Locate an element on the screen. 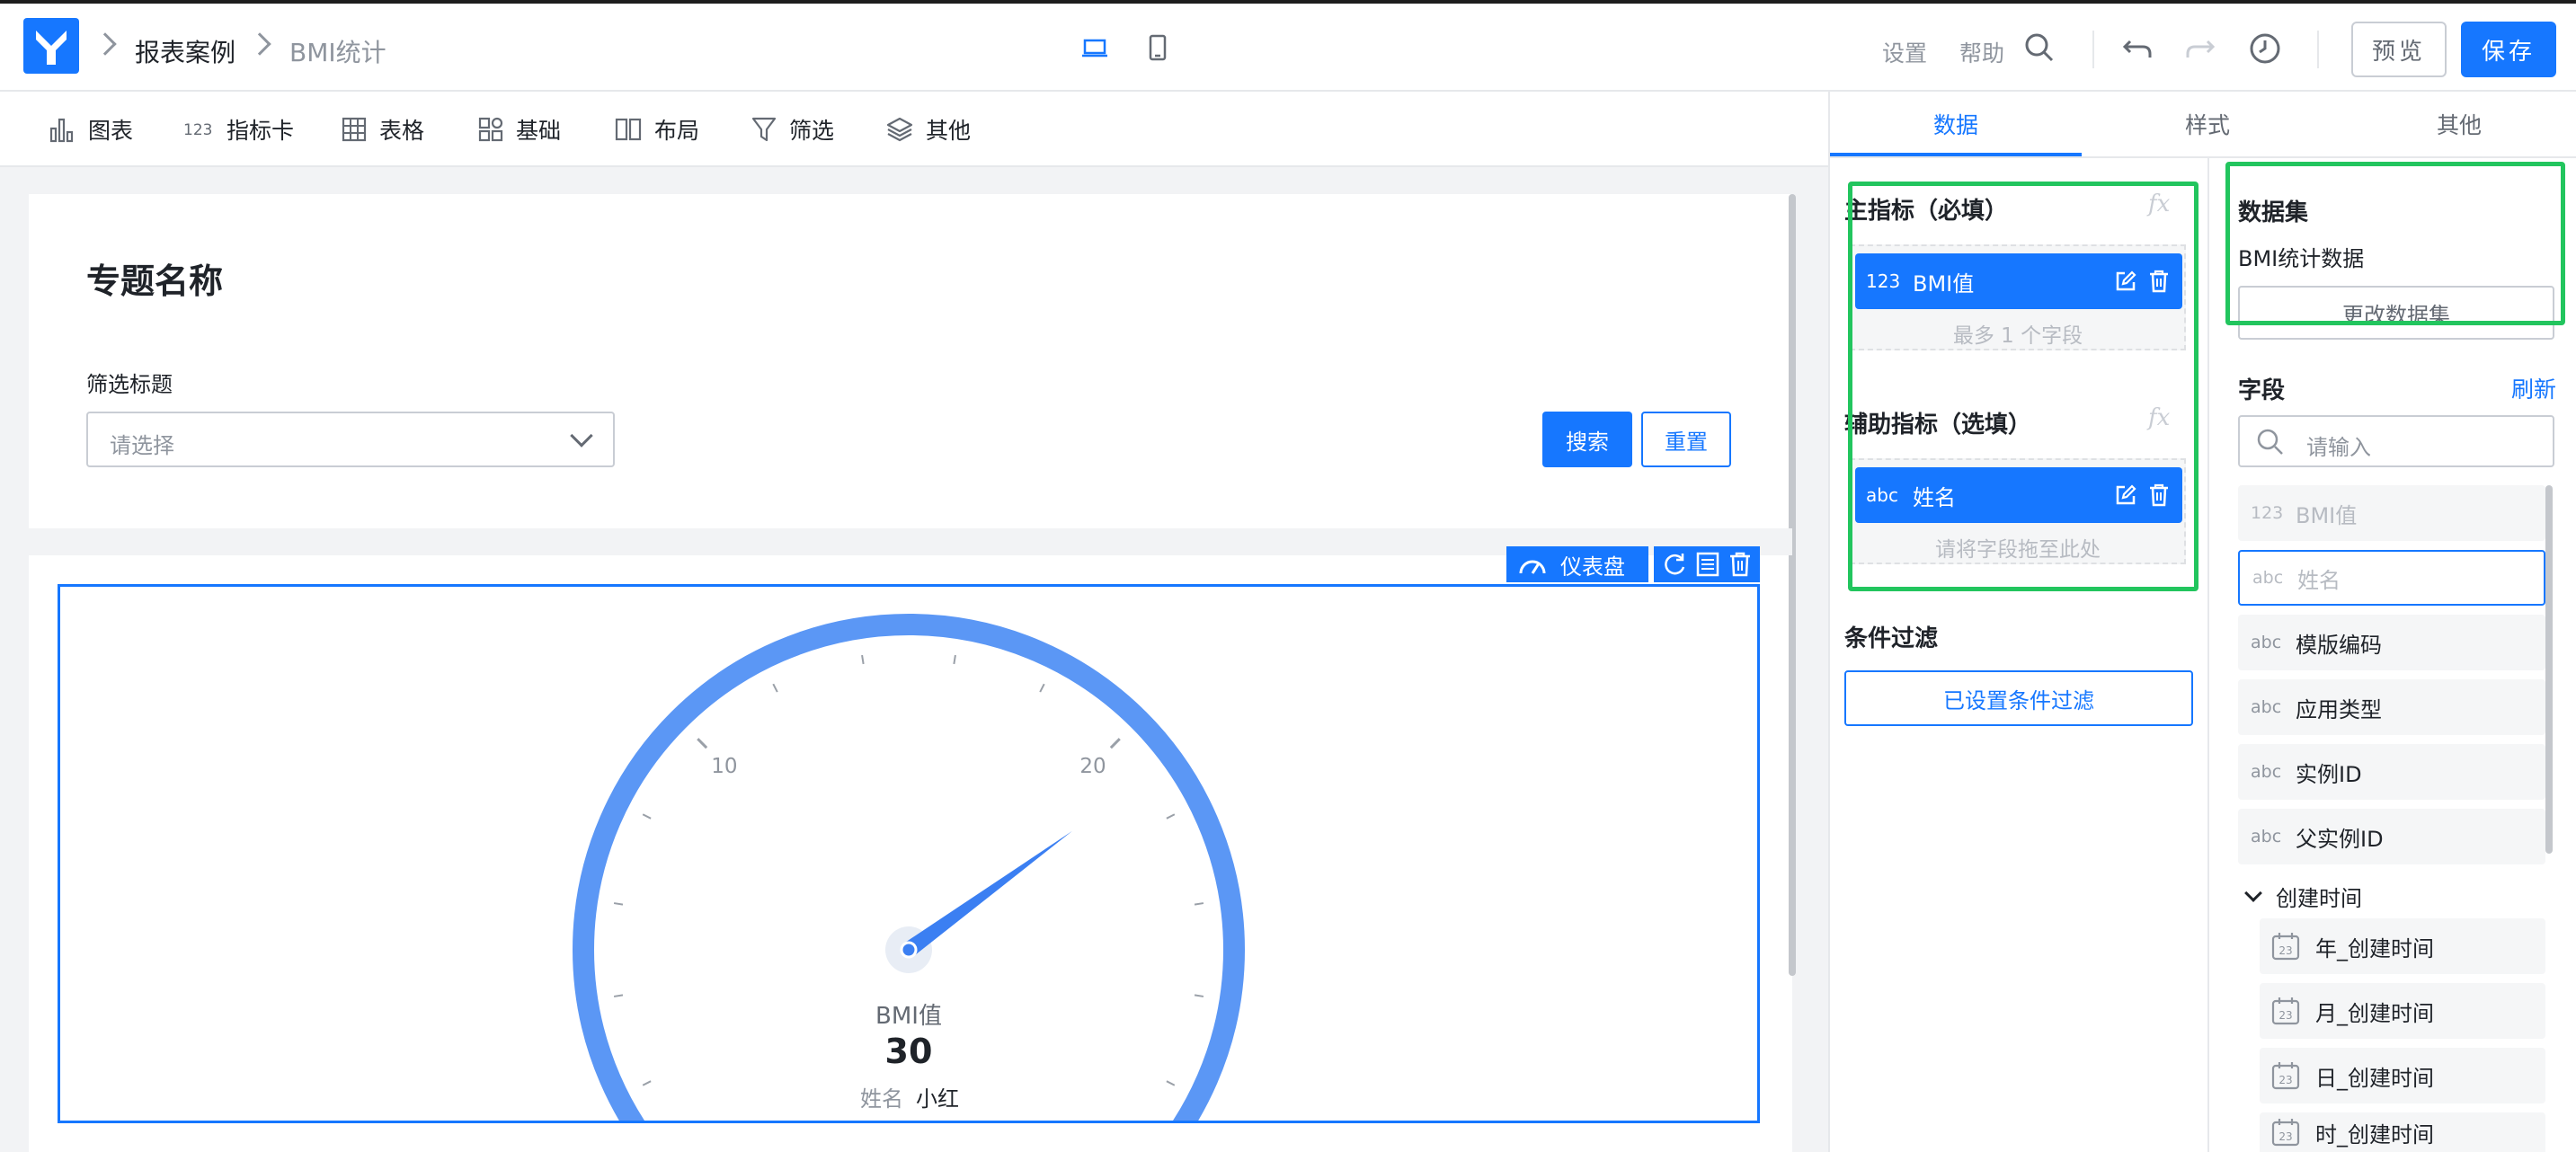 The height and width of the screenshot is (1152, 2576). save-button: 保存 is located at coordinates (2508, 50).